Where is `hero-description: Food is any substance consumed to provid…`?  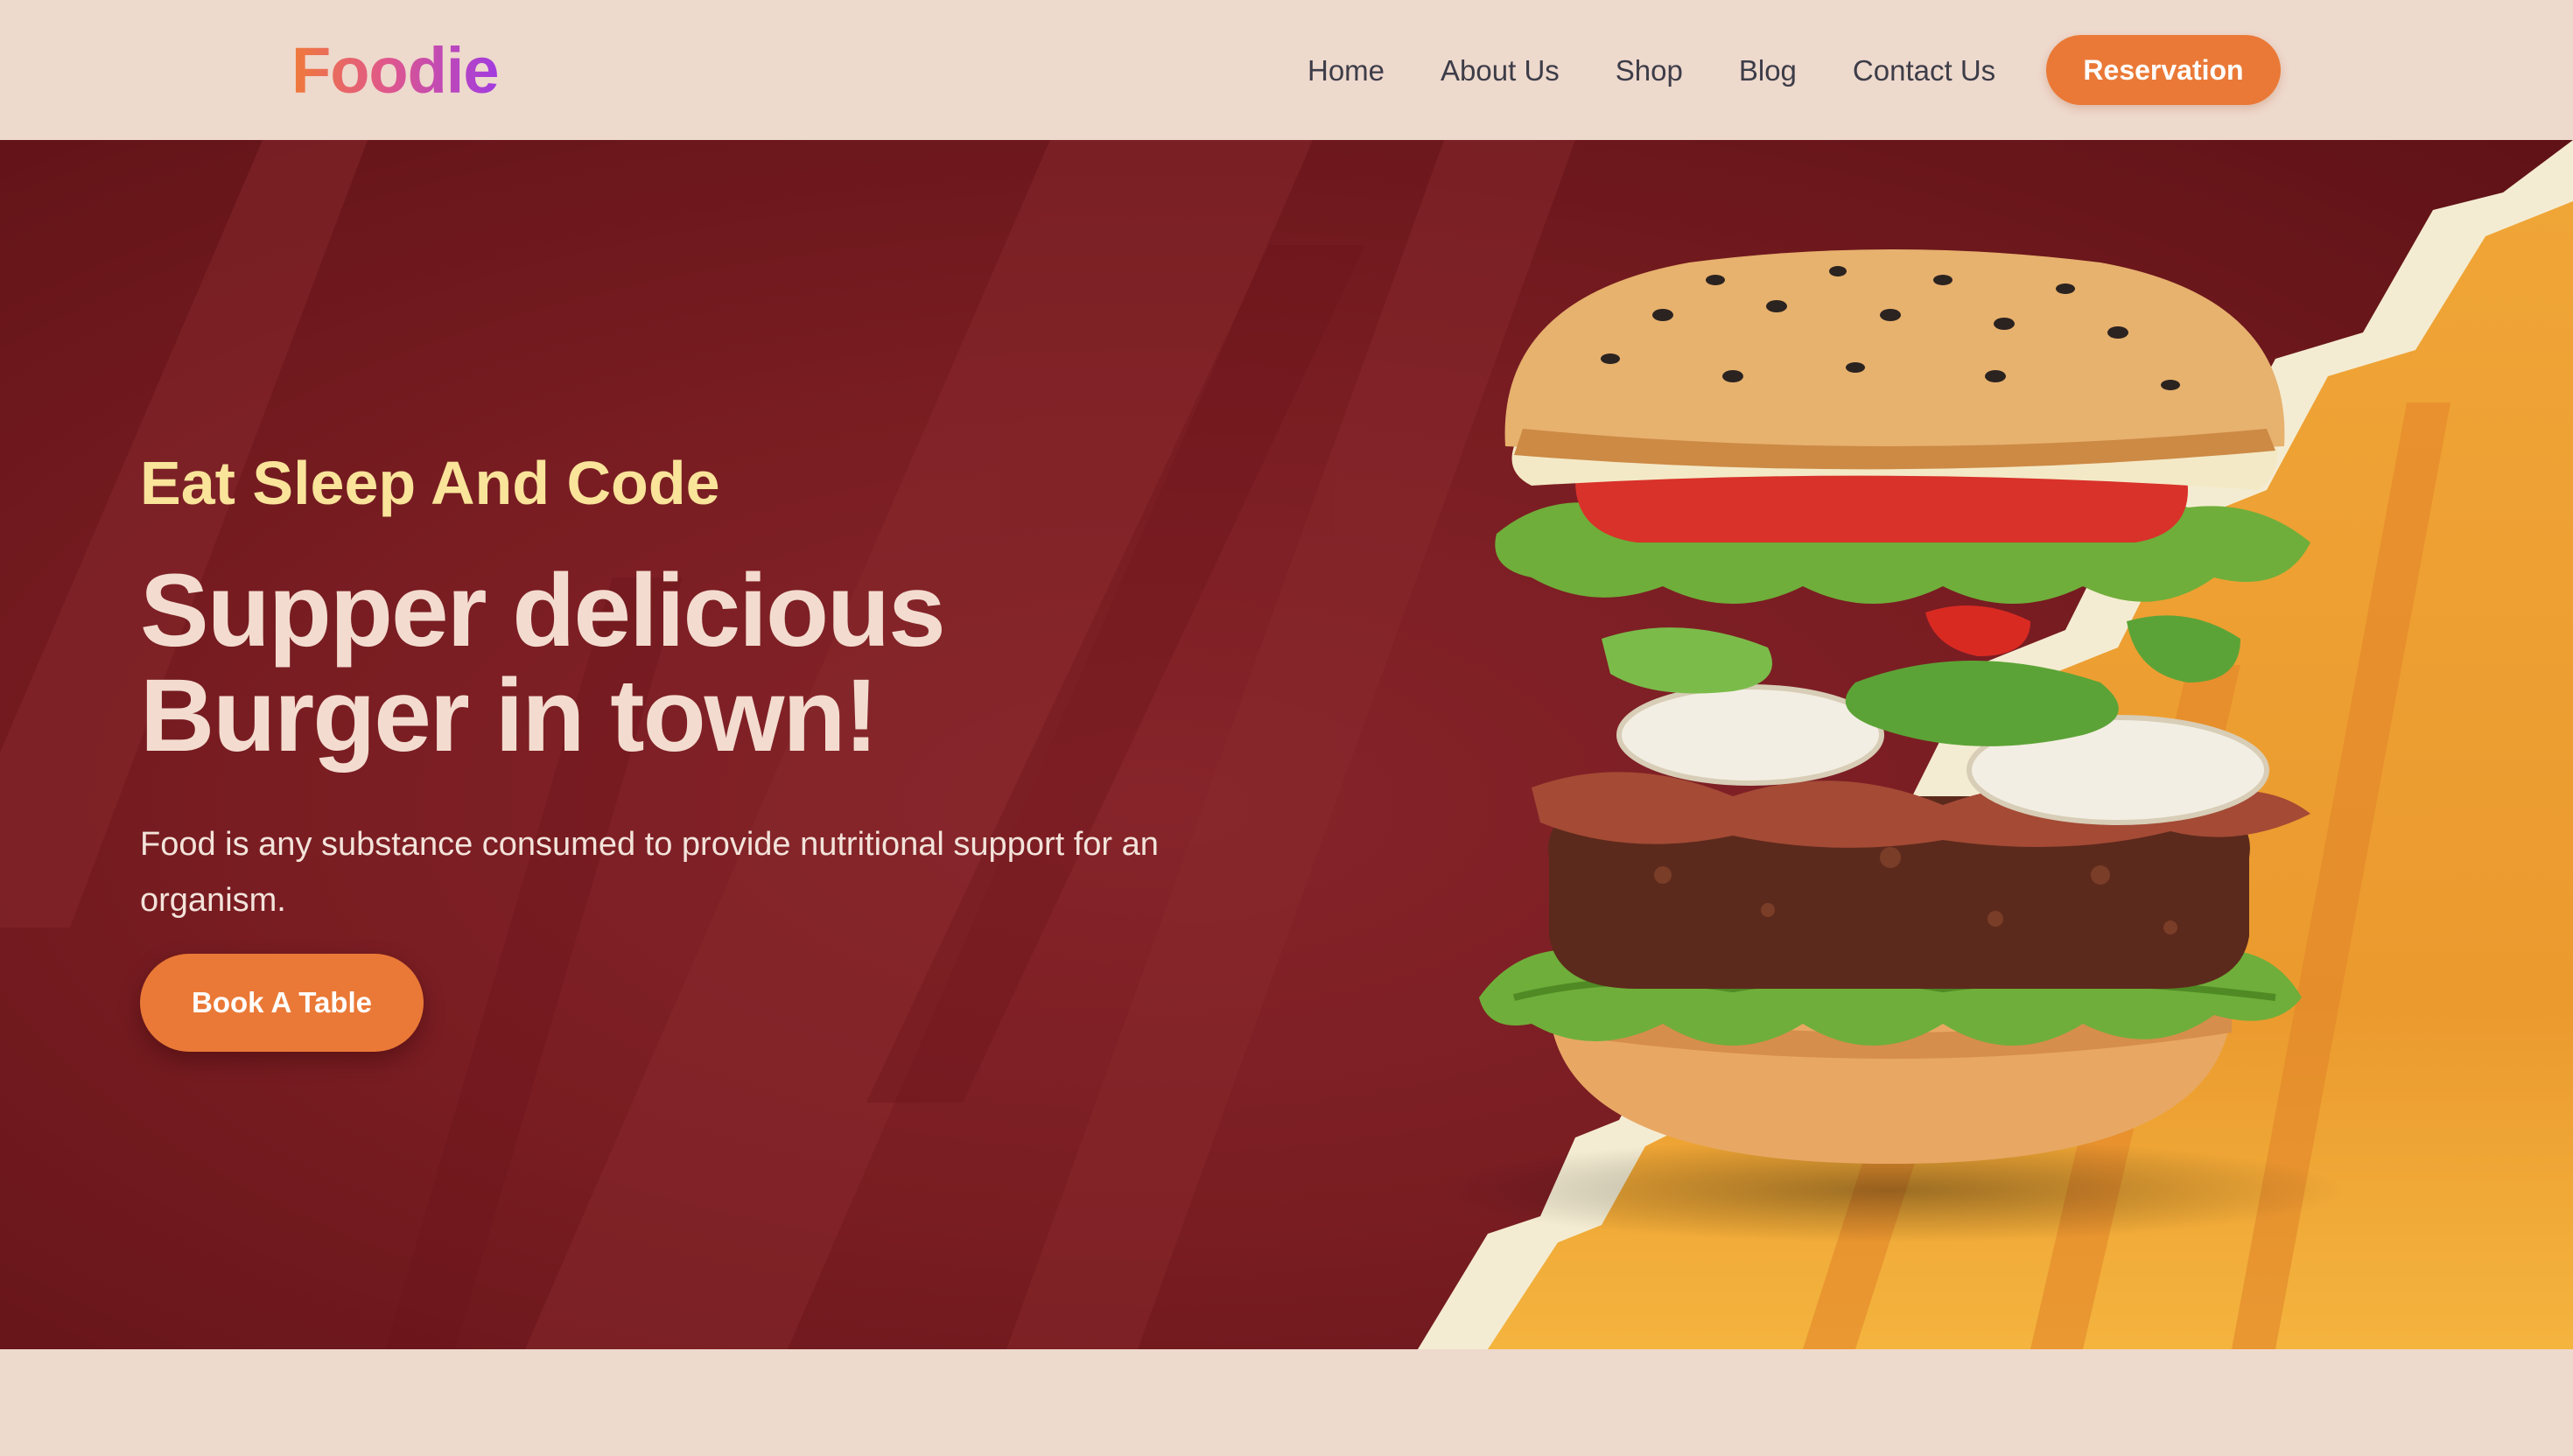 hero-description: Food is any substance consumed to provid… is located at coordinates (649, 872).